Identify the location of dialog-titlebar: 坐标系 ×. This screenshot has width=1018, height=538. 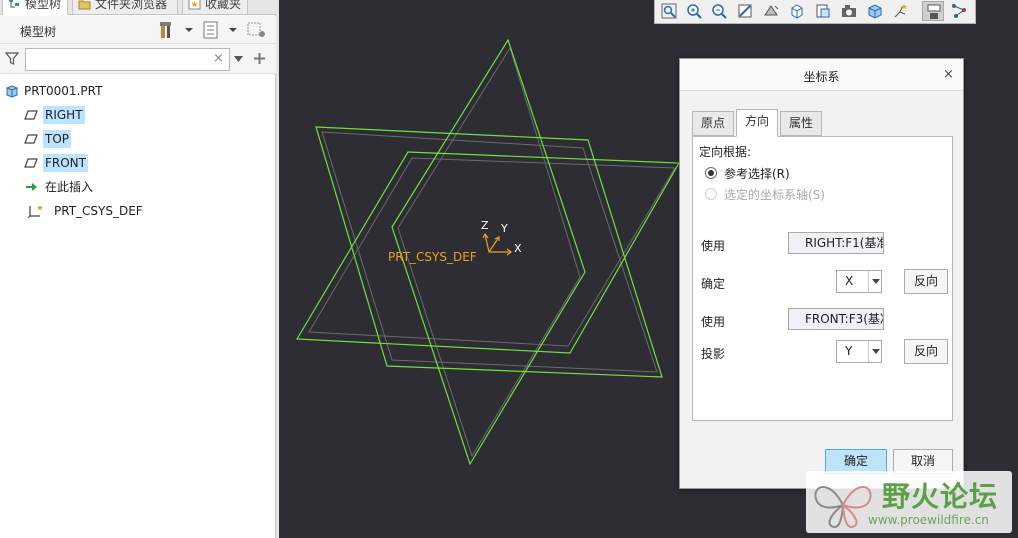
(821, 75).